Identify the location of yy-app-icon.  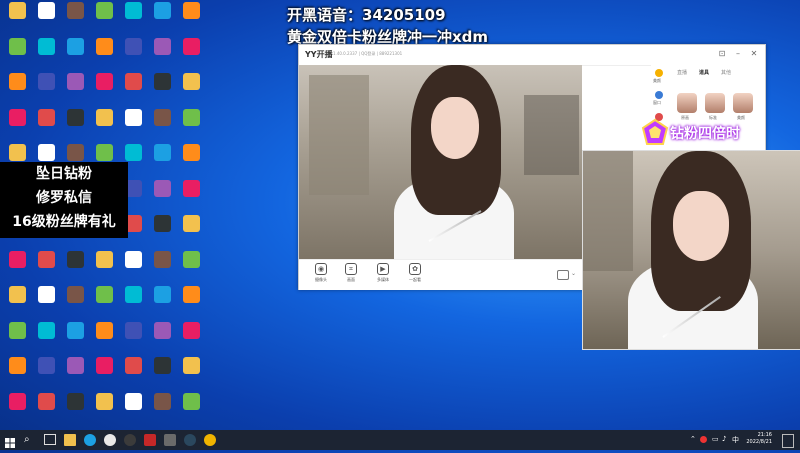
(150, 440).